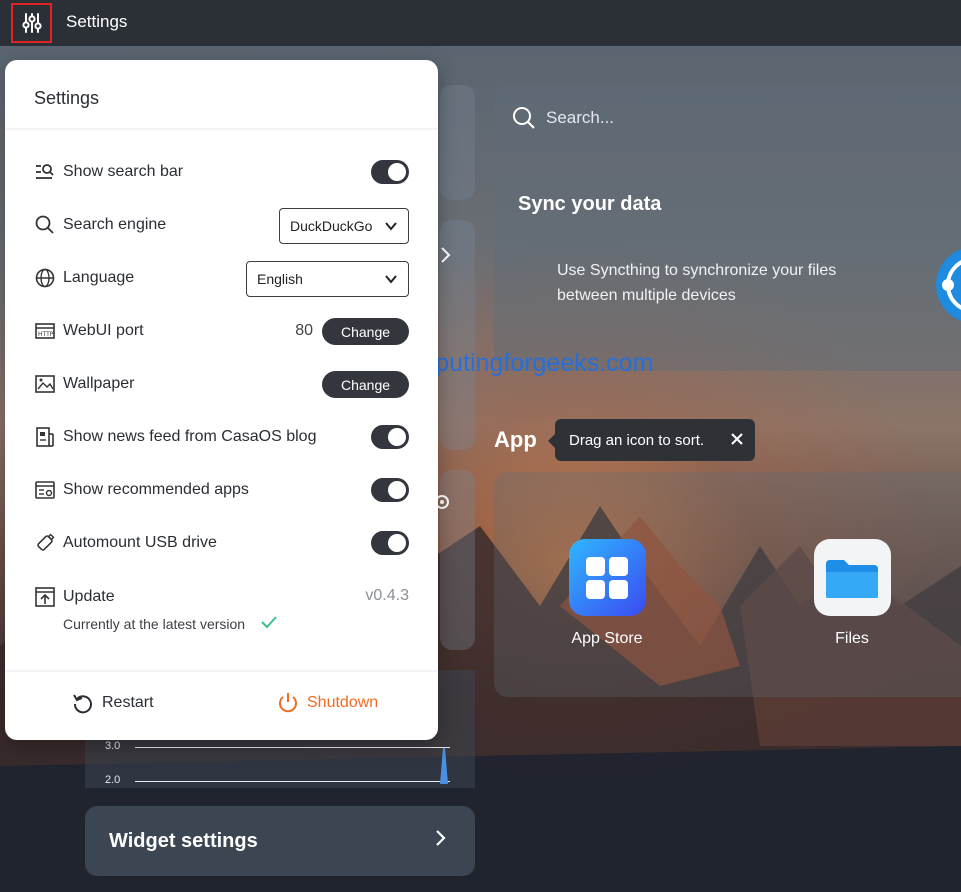 This screenshot has width=961, height=892. I want to click on news-feed-toggle, so click(390, 437).